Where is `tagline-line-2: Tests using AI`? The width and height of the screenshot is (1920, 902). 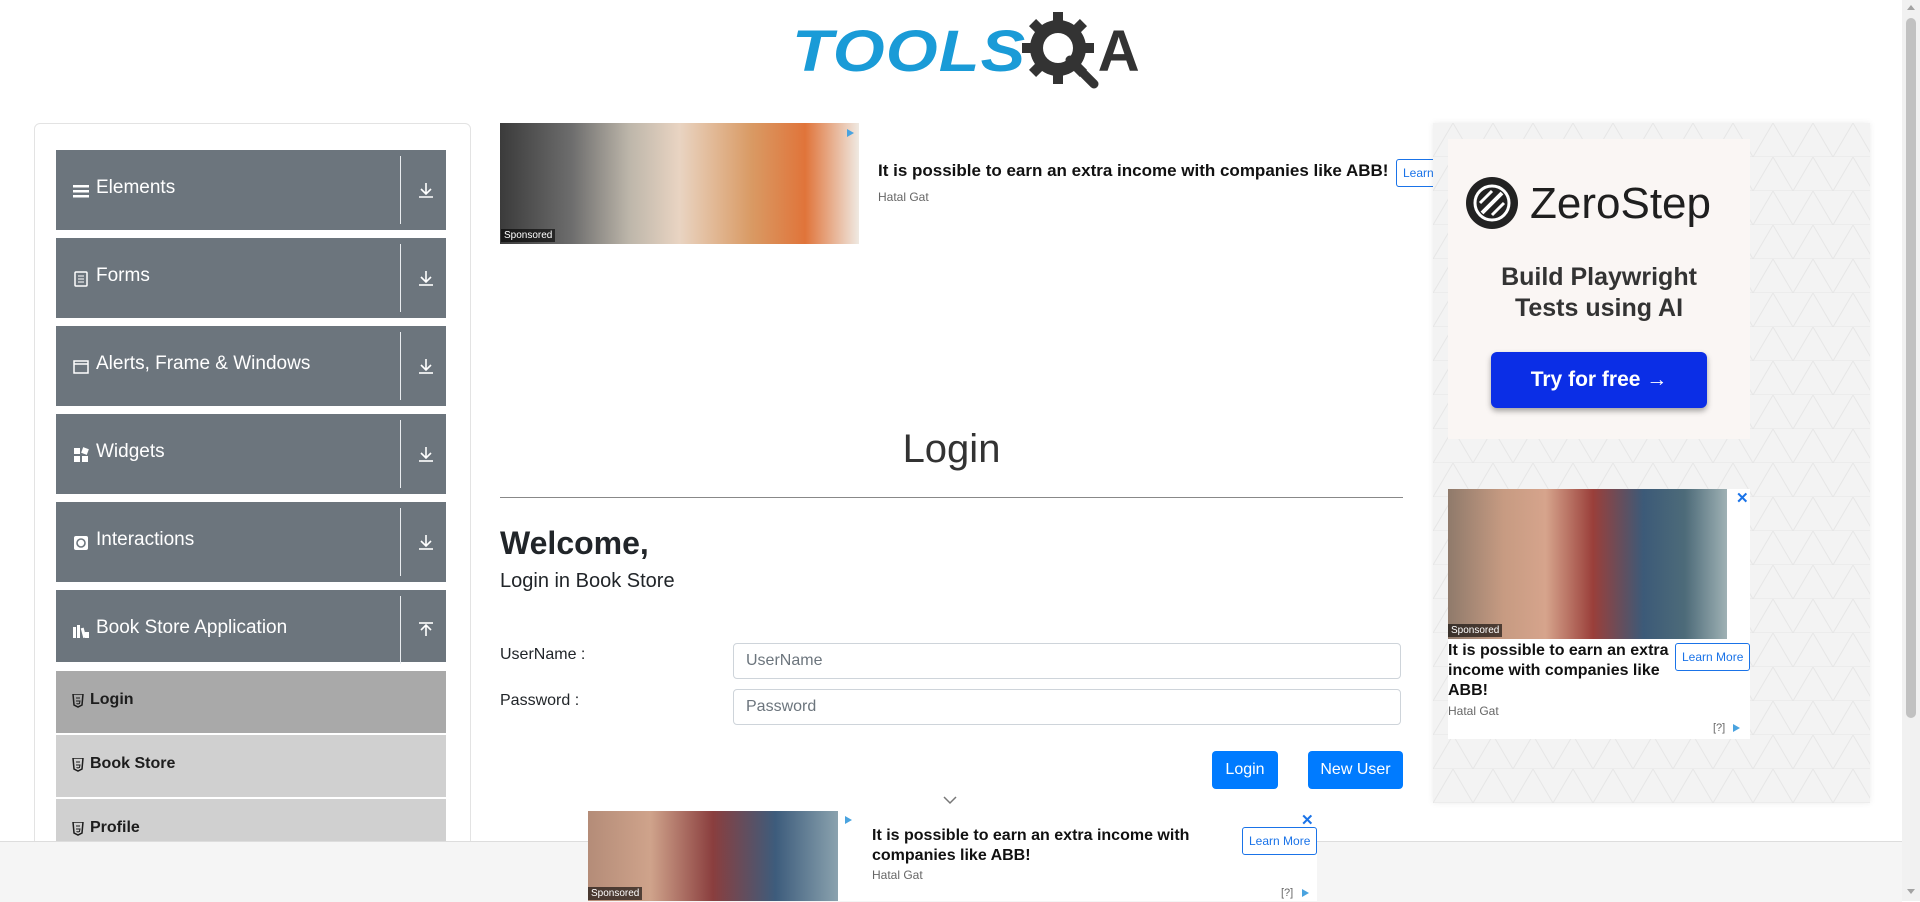 tagline-line-2: Tests using AI is located at coordinates (1599, 308).